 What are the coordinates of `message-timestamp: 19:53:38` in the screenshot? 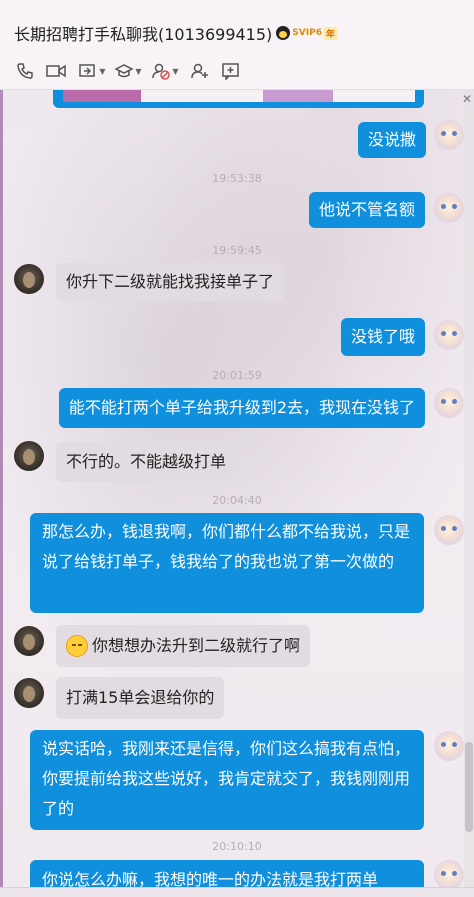 It's located at (237, 178).